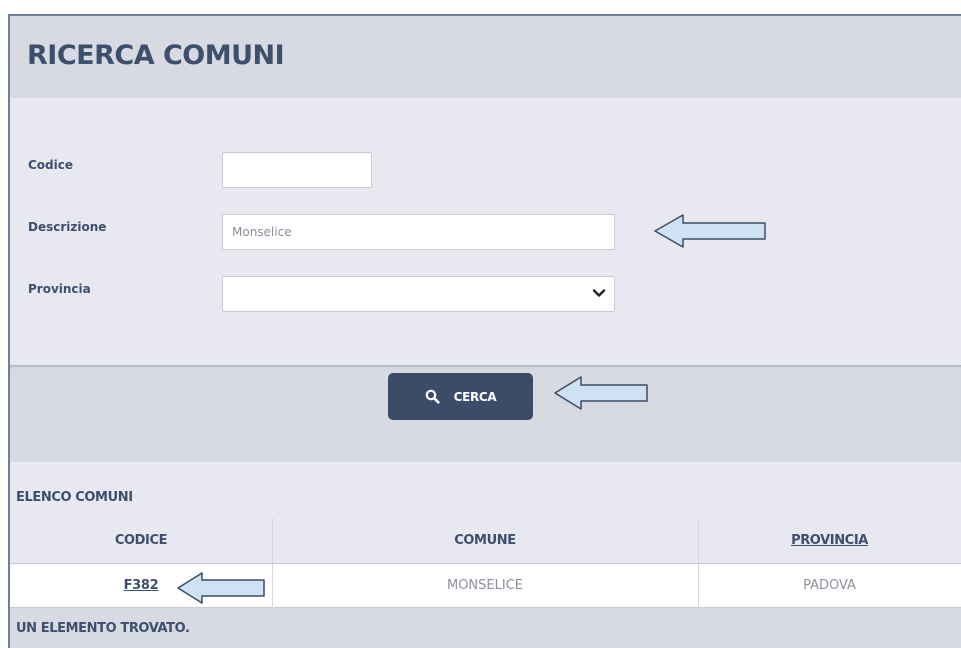 The image size is (961, 648). I want to click on search-button-label: CERCA, so click(475, 396).